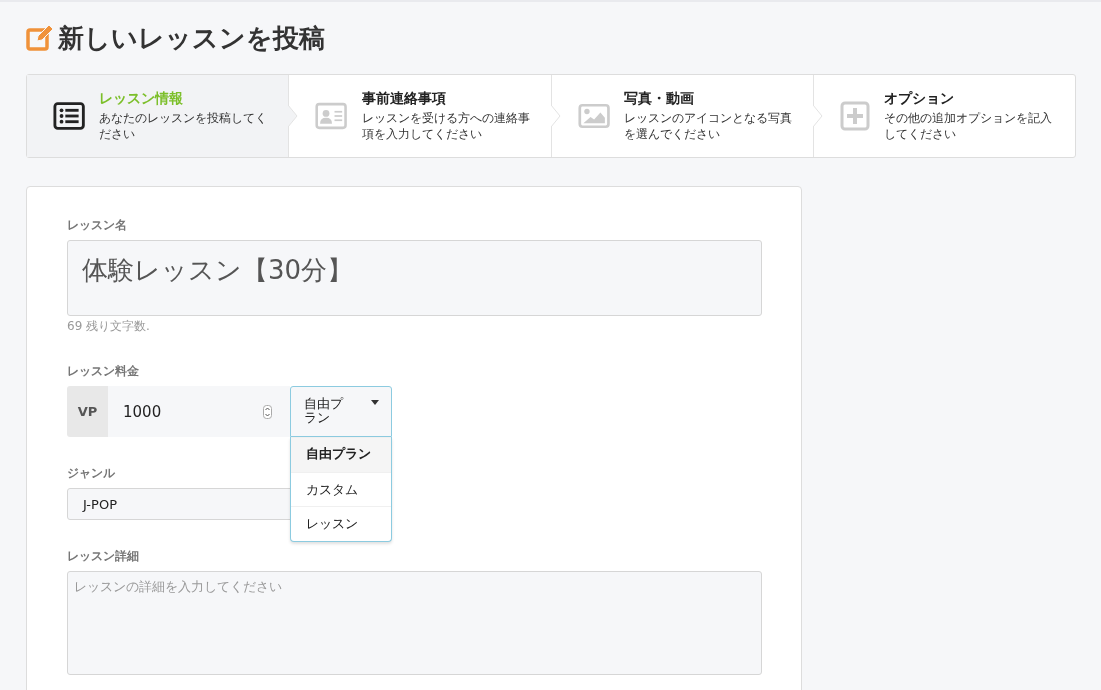  What do you see at coordinates (341, 524) in the screenshot?
I see `dropdown-option: レッスン` at bounding box center [341, 524].